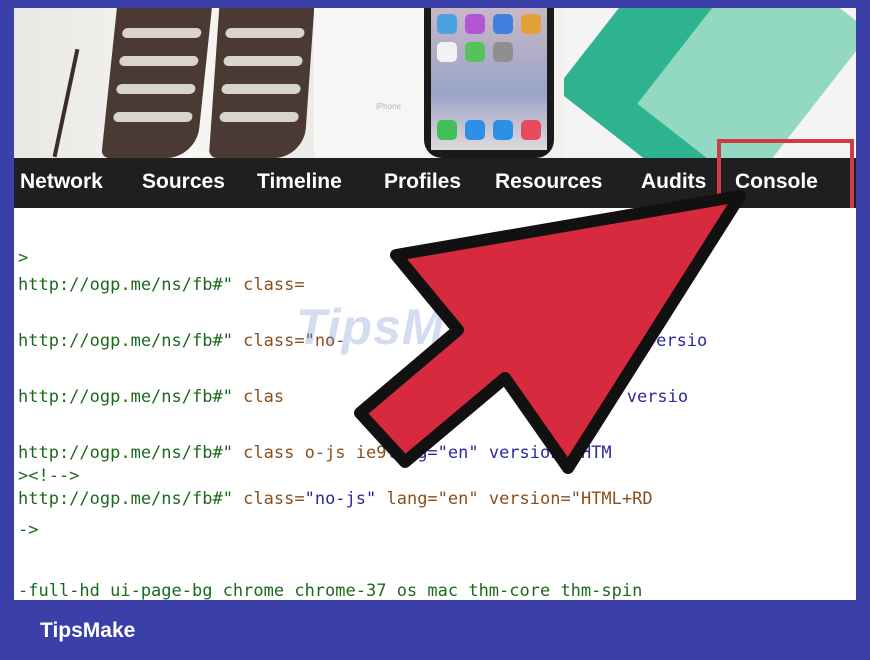 This screenshot has height=660, width=870. What do you see at coordinates (183, 182) in the screenshot?
I see `tab-sources: Sources` at bounding box center [183, 182].